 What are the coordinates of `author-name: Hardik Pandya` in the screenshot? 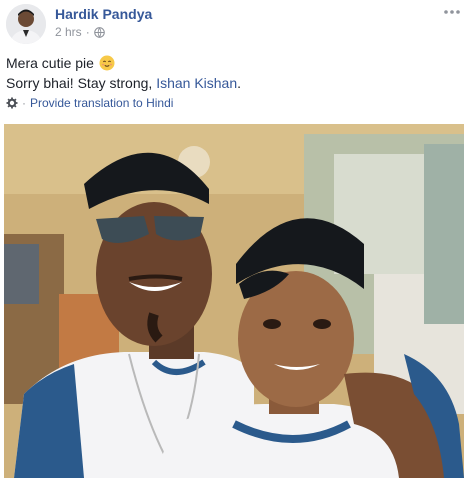 It's located at (103, 14).